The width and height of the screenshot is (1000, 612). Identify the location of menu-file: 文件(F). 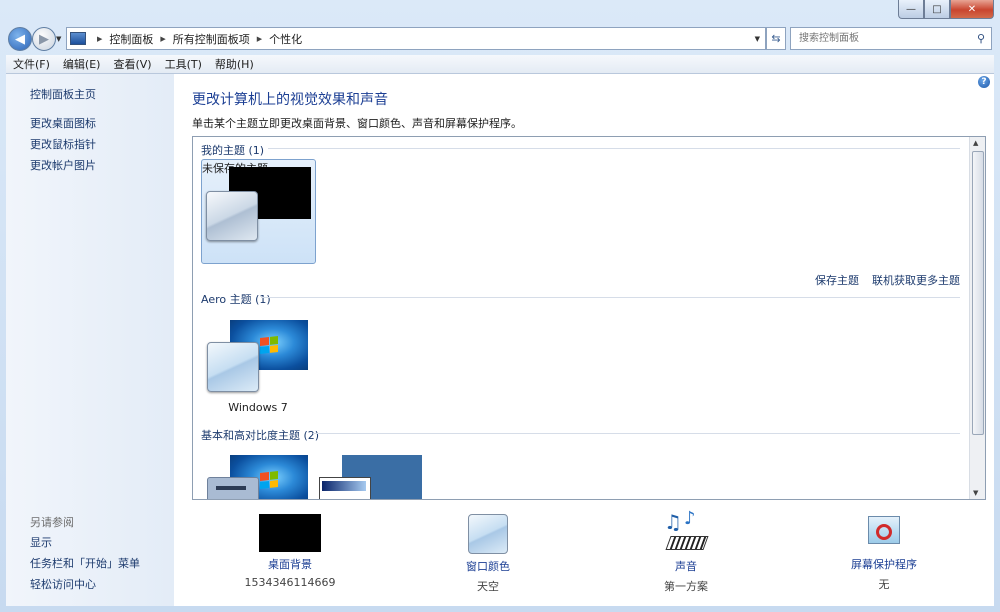
(31, 64).